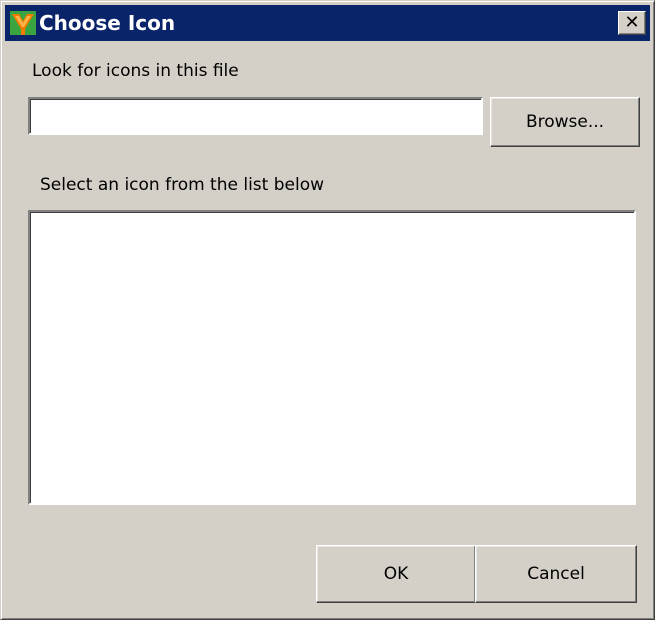 This screenshot has width=655, height=620. I want to click on ok-button-label: OK, so click(396, 574).